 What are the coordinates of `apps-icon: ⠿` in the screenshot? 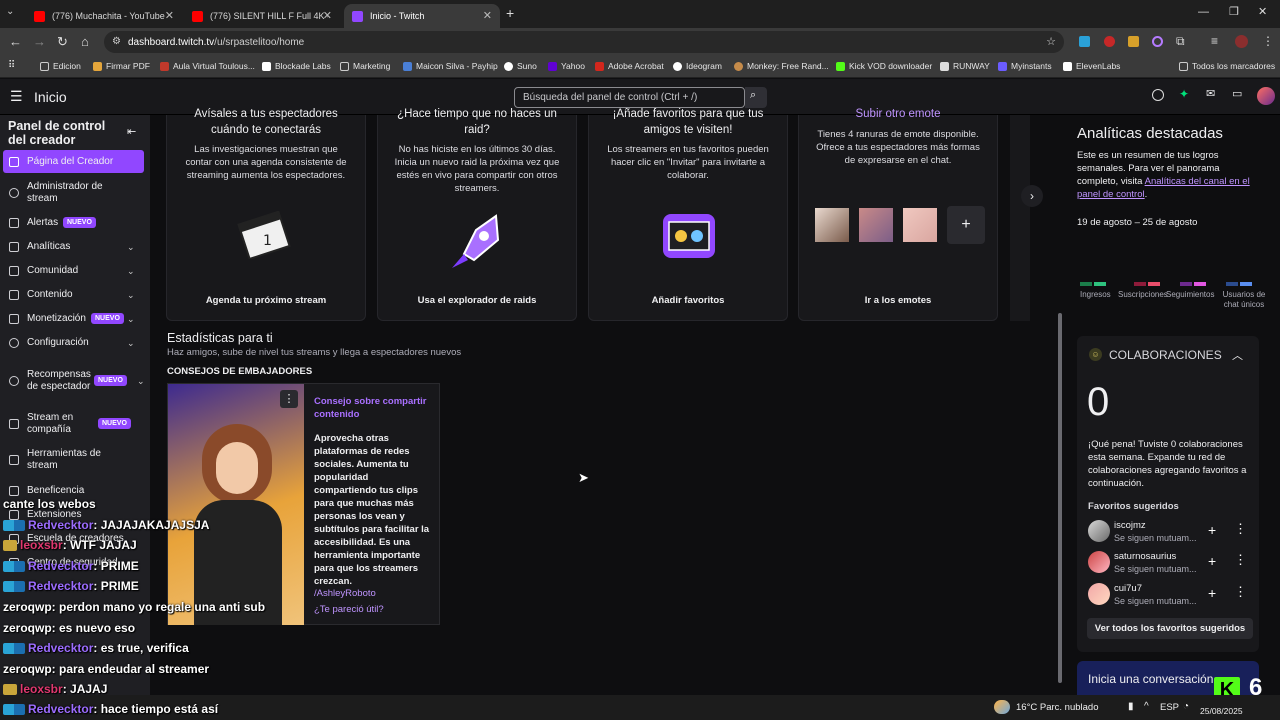 It's located at (11, 65).